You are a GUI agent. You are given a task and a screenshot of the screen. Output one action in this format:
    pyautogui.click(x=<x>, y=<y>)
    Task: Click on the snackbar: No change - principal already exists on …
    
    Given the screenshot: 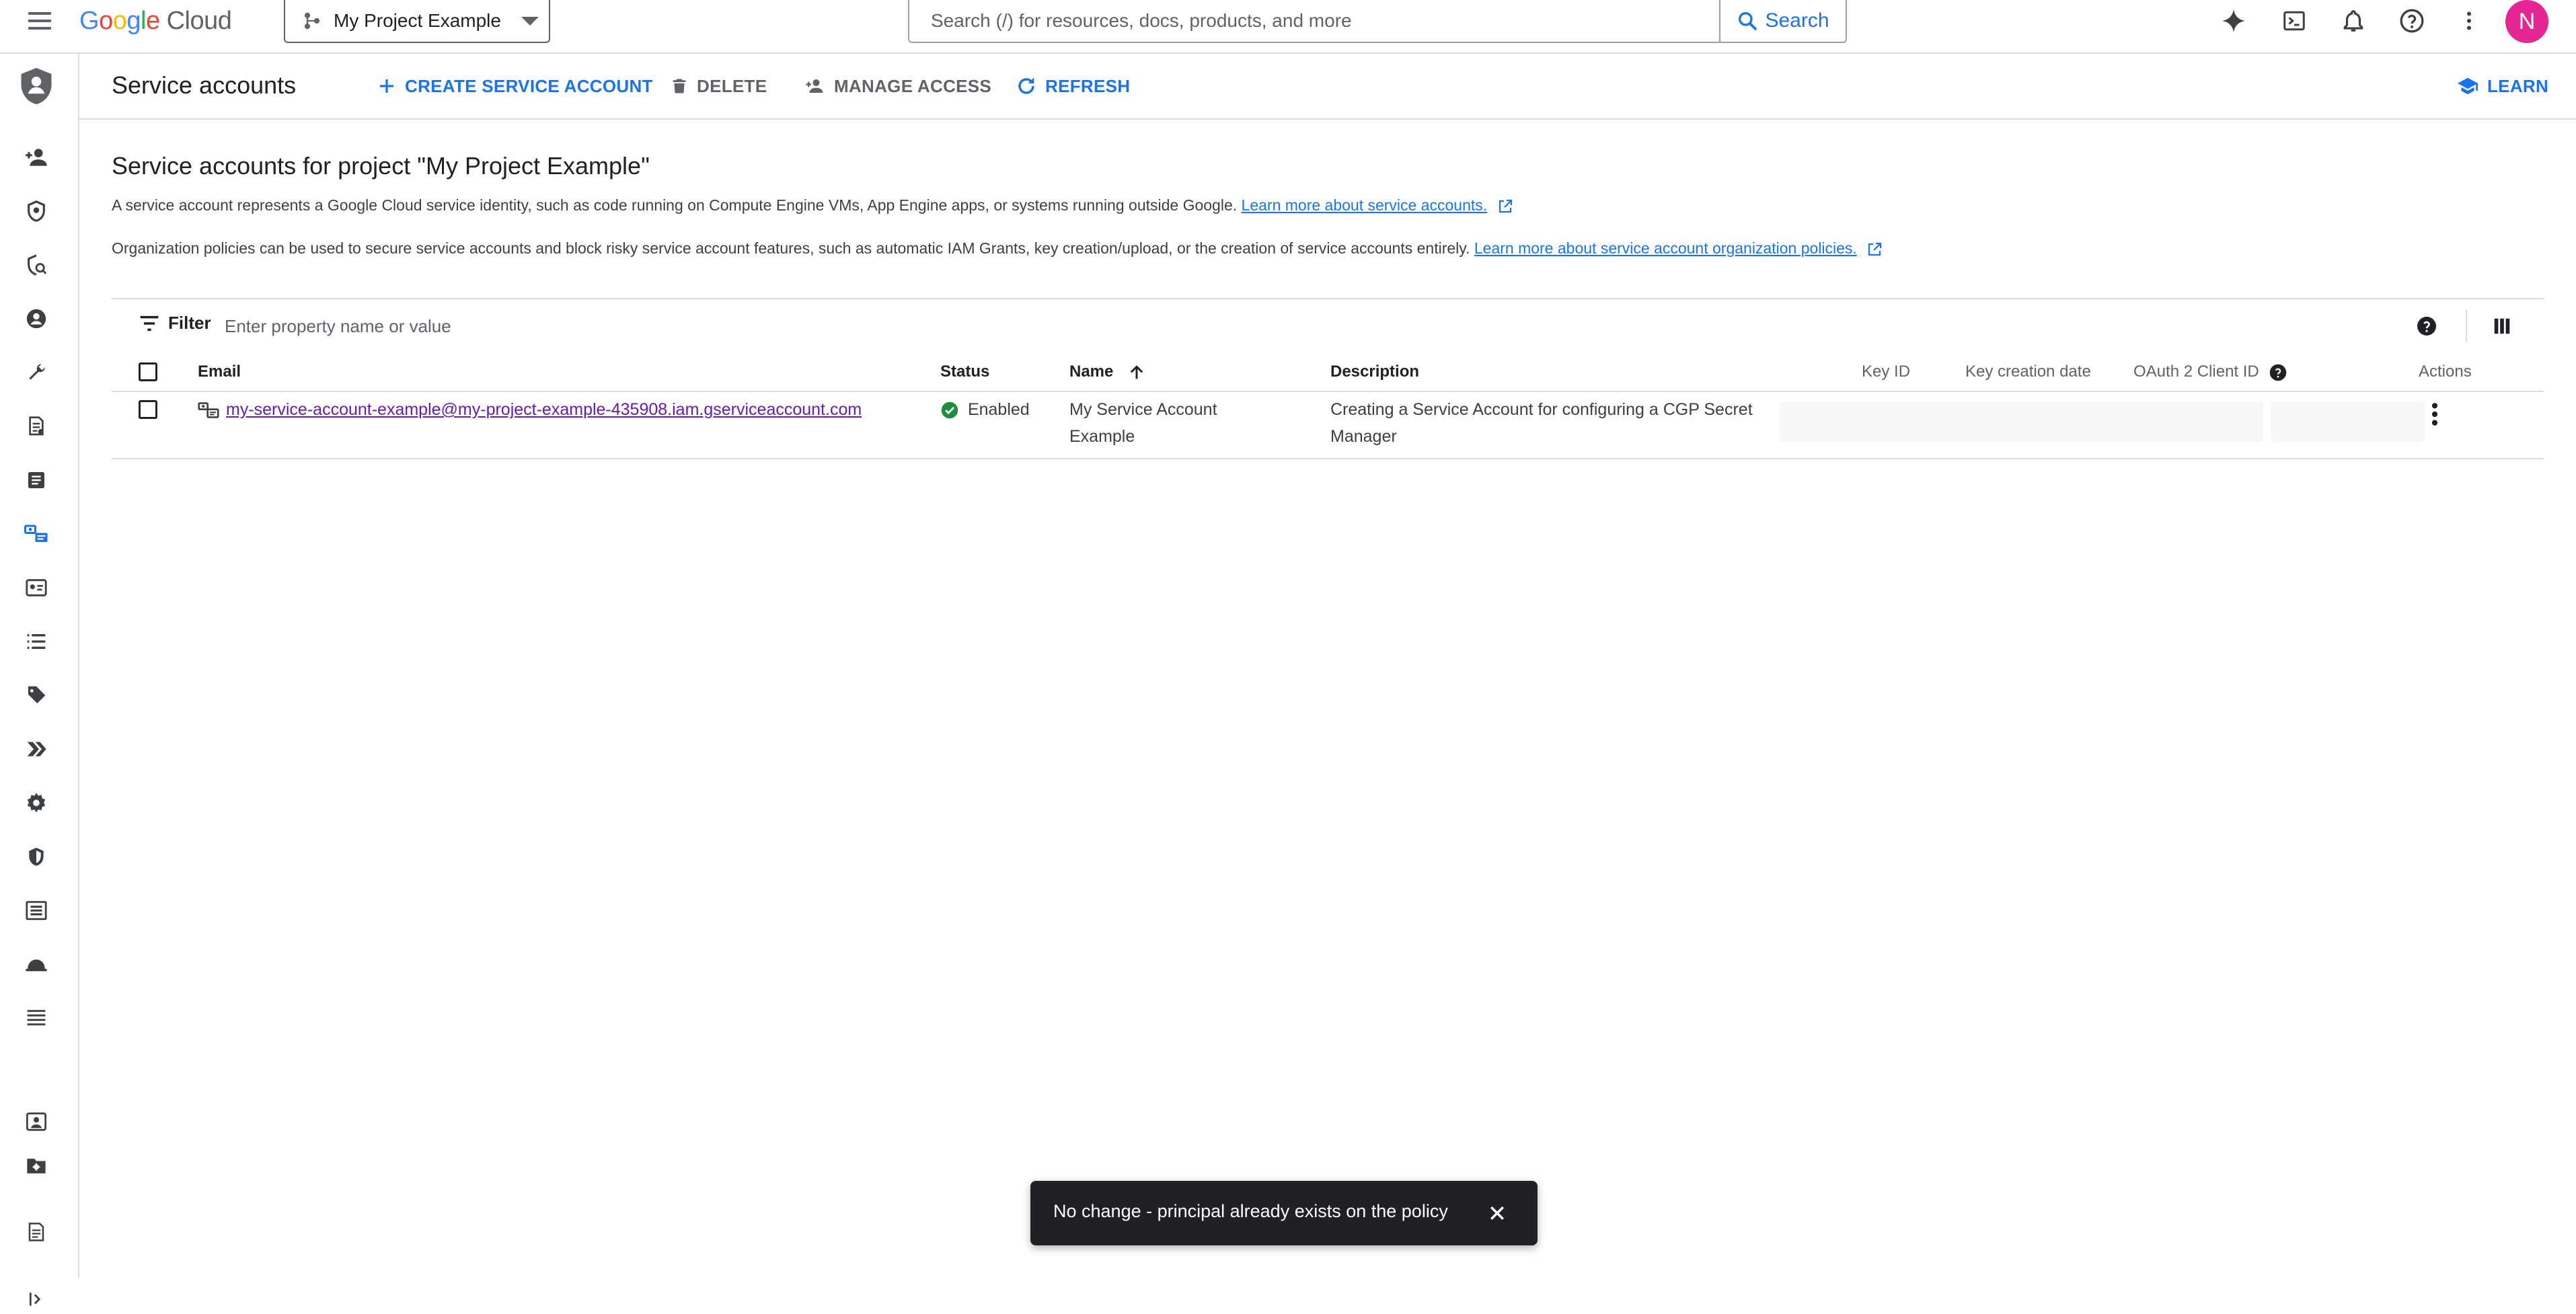 What is the action you would take?
    pyautogui.click(x=1284, y=1213)
    